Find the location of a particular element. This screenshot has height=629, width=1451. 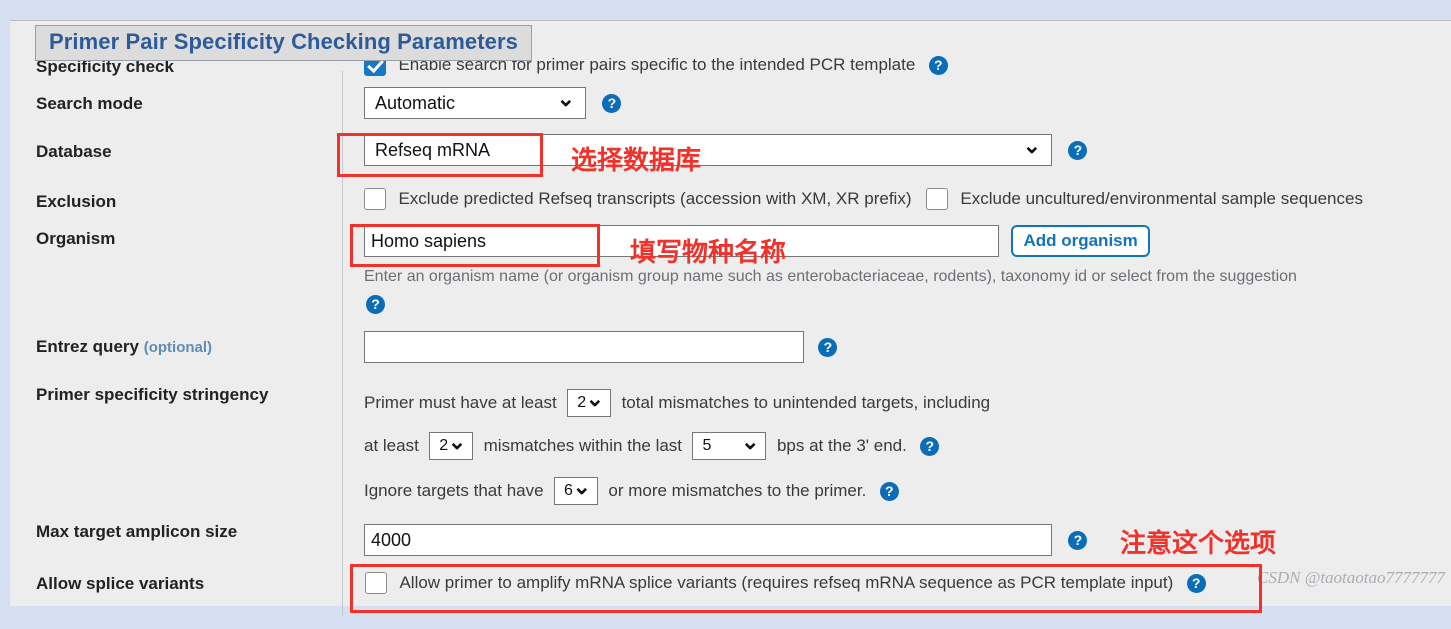

max-amplicon-input: 4000 is located at coordinates (708, 540).